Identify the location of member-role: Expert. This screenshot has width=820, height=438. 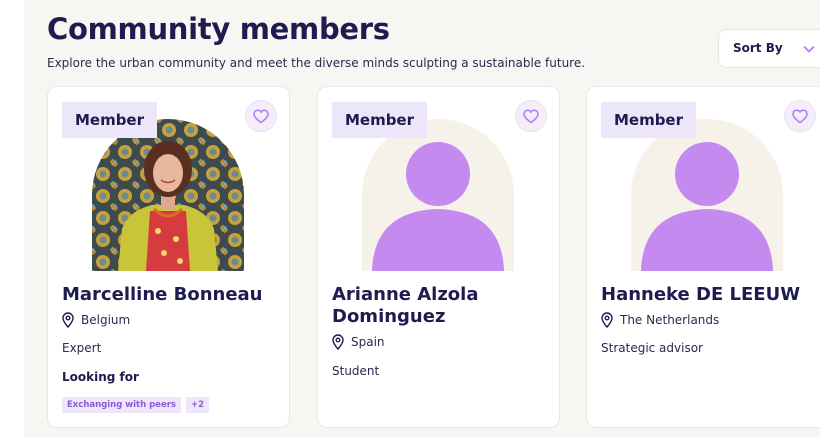
(82, 348).